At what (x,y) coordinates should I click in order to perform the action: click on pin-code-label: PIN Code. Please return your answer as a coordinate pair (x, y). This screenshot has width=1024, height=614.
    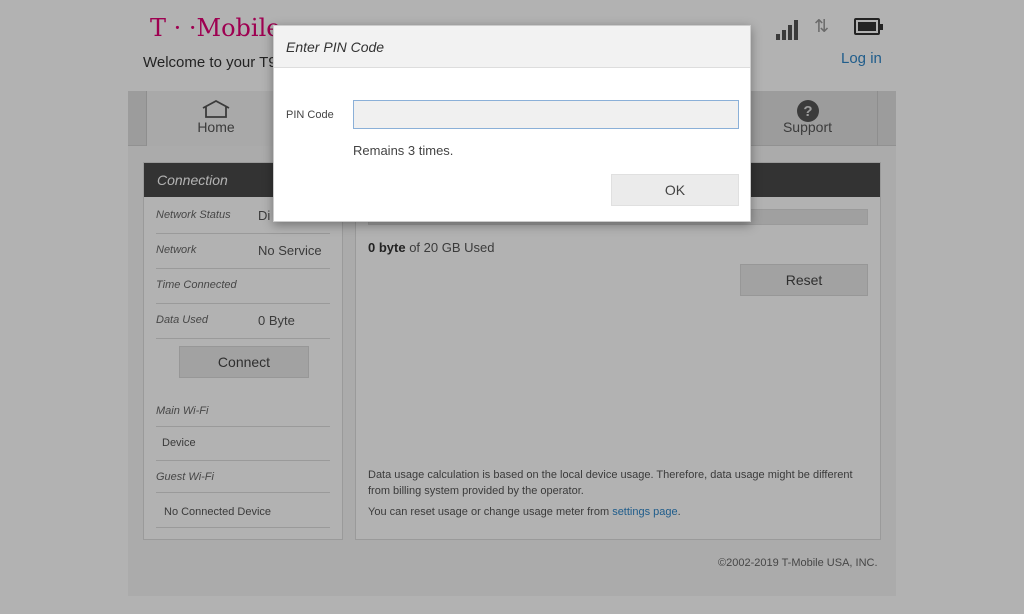
    Looking at the image, I should click on (310, 115).